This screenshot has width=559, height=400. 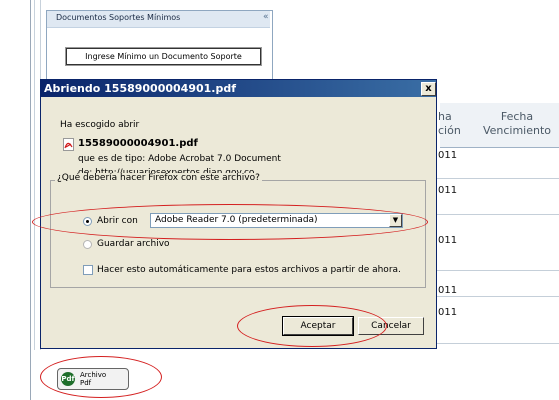 What do you see at coordinates (266, 17) in the screenshot?
I see `collapse-icon: «` at bounding box center [266, 17].